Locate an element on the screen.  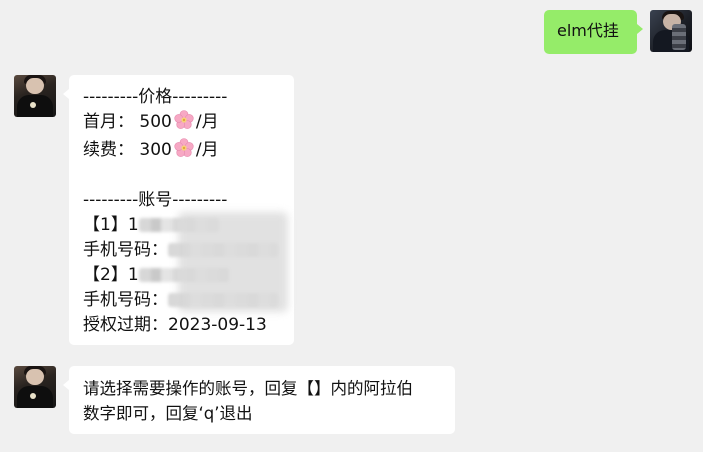
first-month-row: 首月： 500/月 is located at coordinates (181, 122).